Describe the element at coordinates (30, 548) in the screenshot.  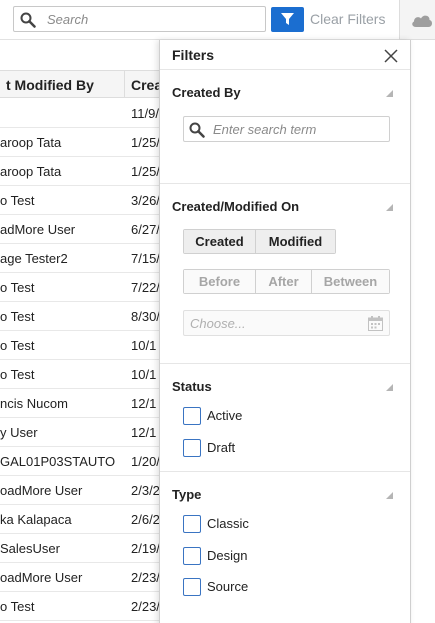
I see `cell-modified-by: SalesUser` at that location.